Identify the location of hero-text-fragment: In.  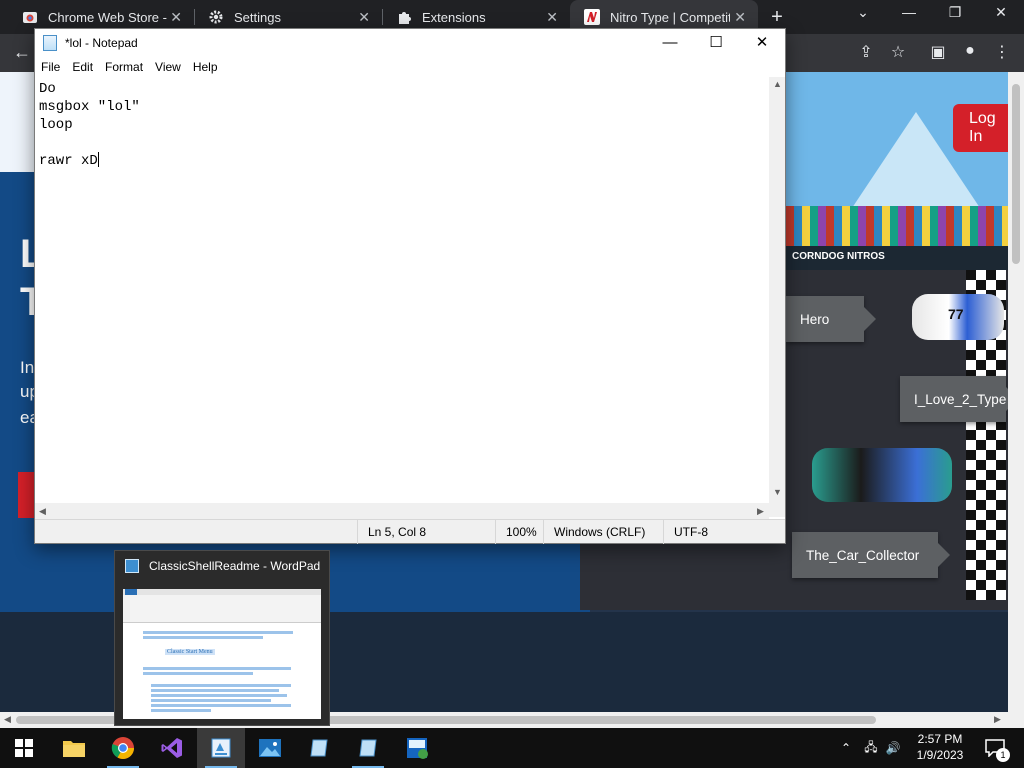
(27, 367).